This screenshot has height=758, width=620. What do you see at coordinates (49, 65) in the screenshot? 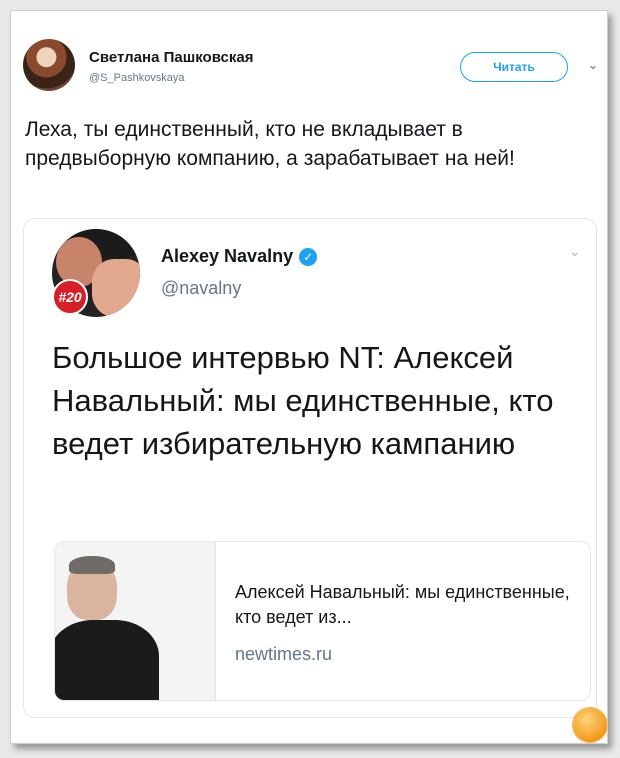
I see `author-avatar` at bounding box center [49, 65].